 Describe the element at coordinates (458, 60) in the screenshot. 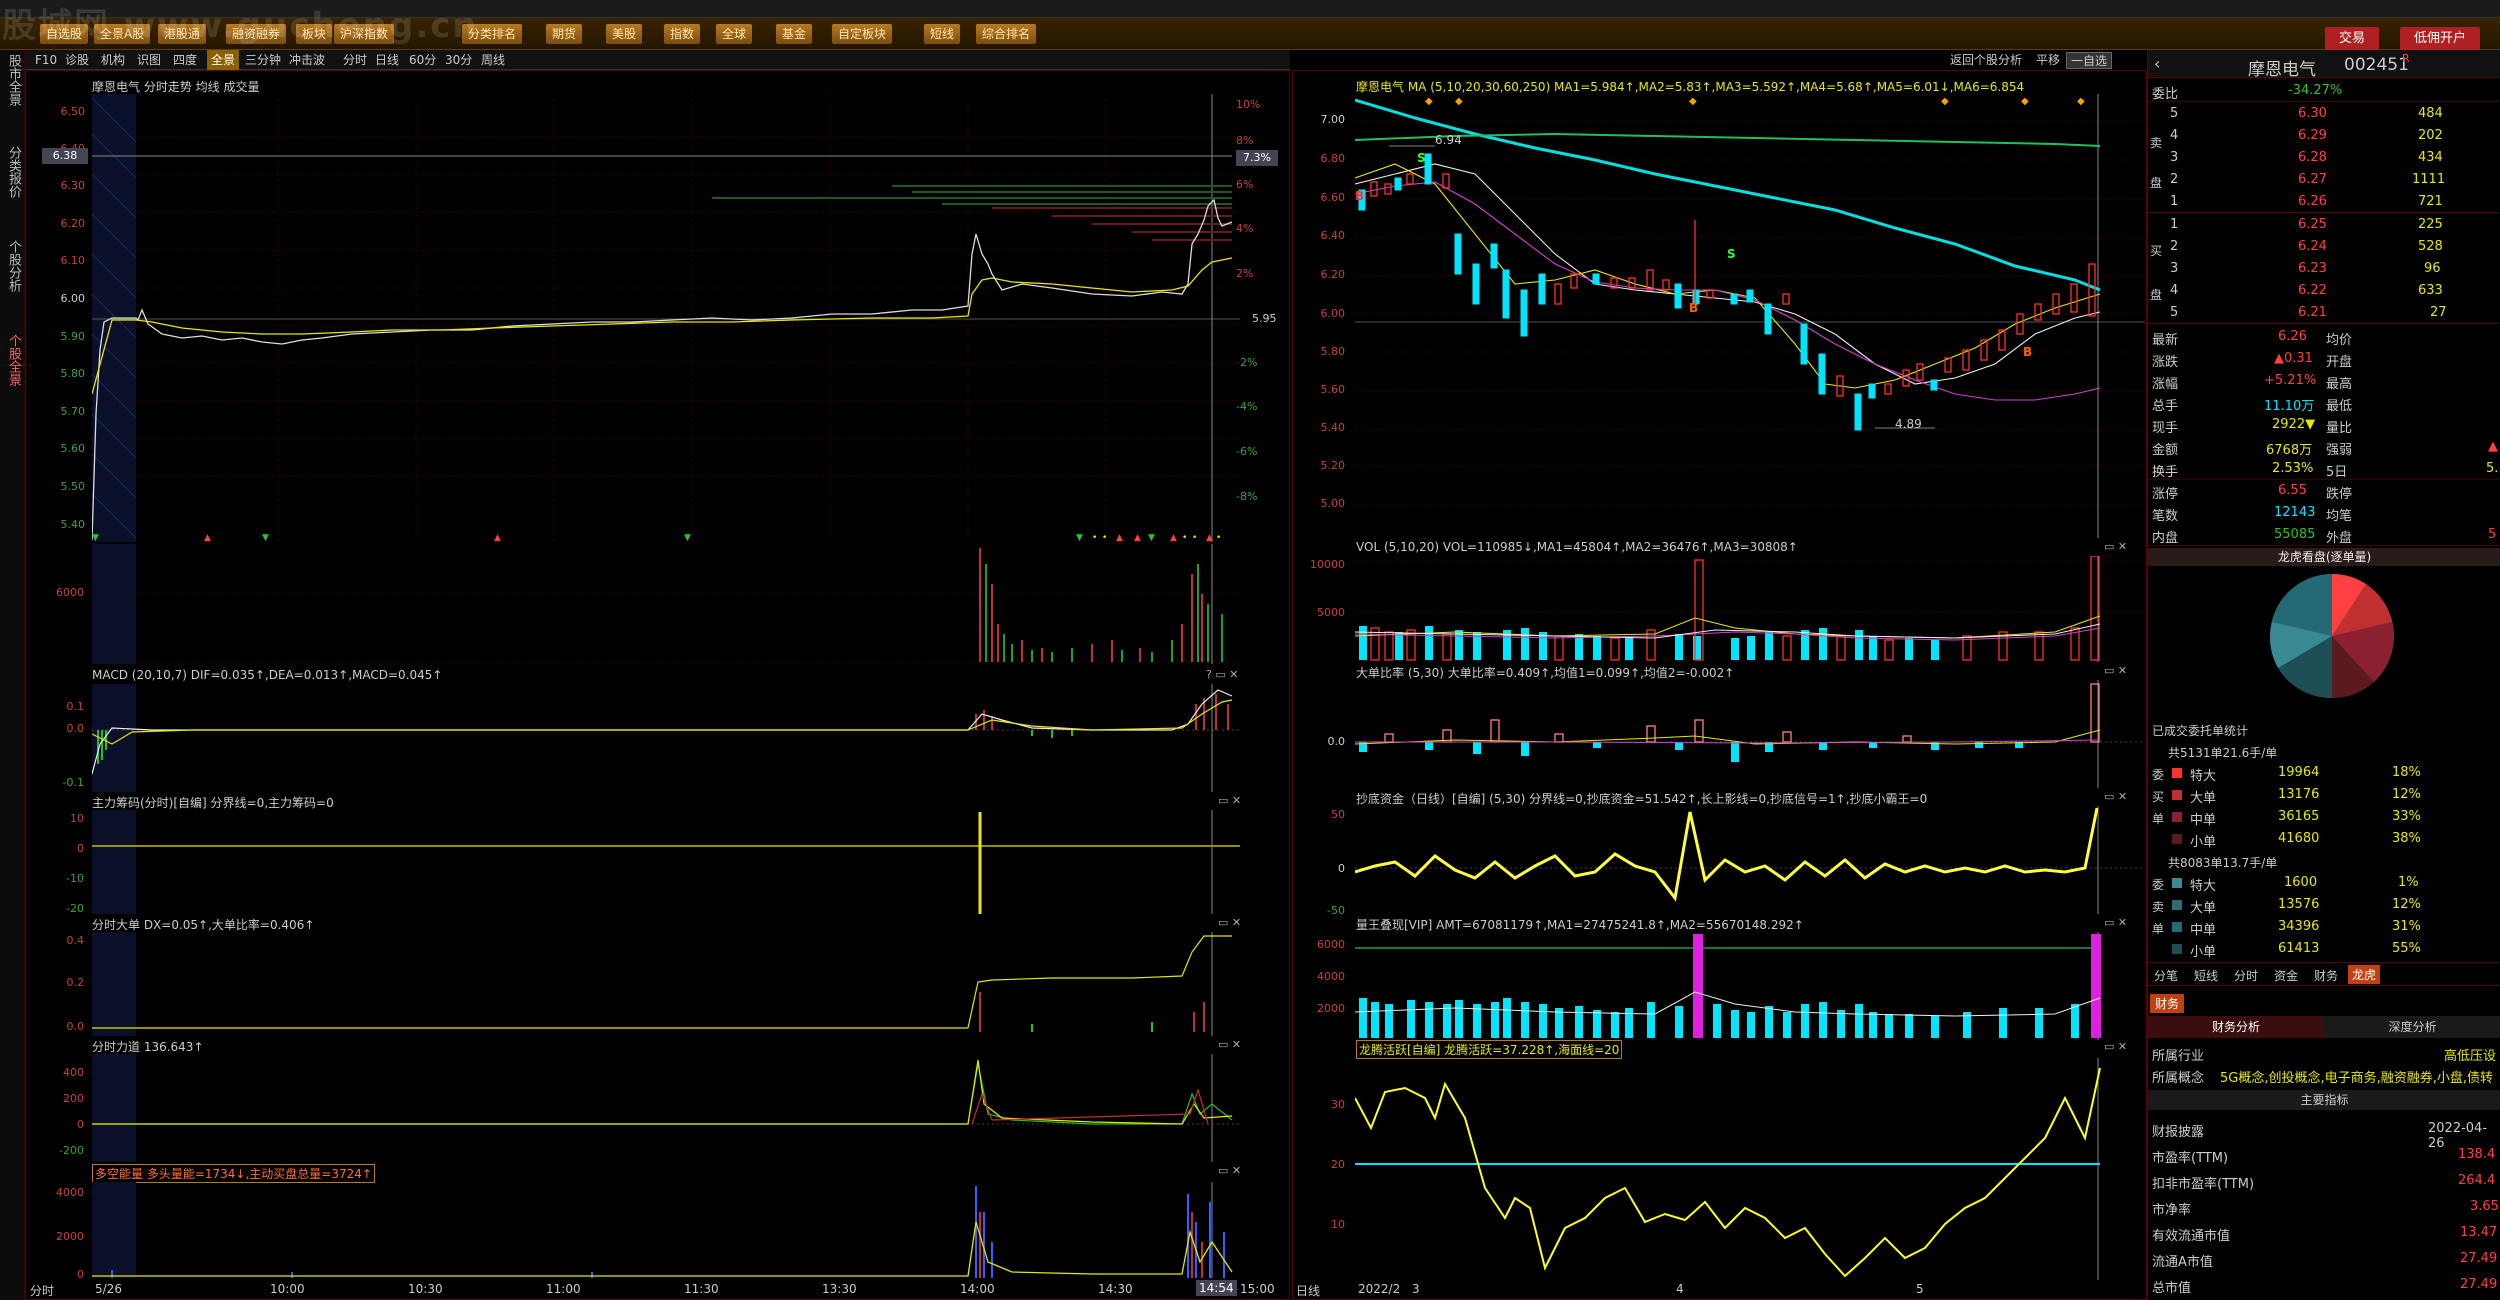

I see `tool-30min: 30分` at that location.